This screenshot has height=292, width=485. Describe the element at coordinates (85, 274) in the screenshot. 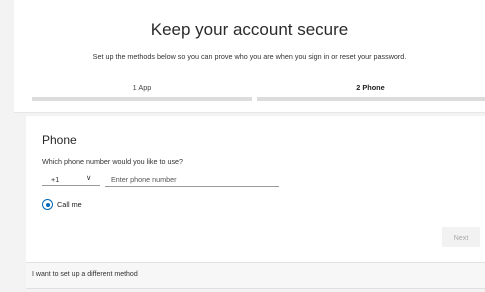

I see `different-method-link: I want to set up a different method` at that location.